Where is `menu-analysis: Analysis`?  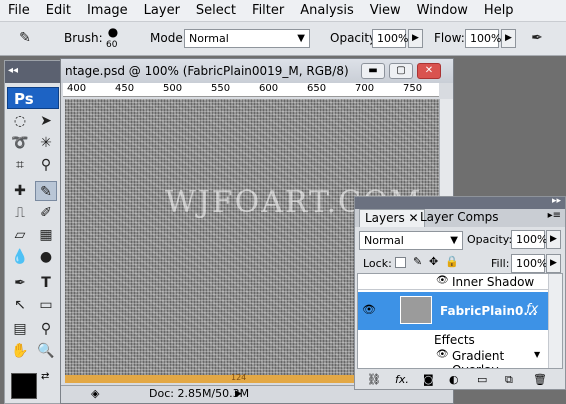
menu-analysis: Analysis is located at coordinates (327, 11).